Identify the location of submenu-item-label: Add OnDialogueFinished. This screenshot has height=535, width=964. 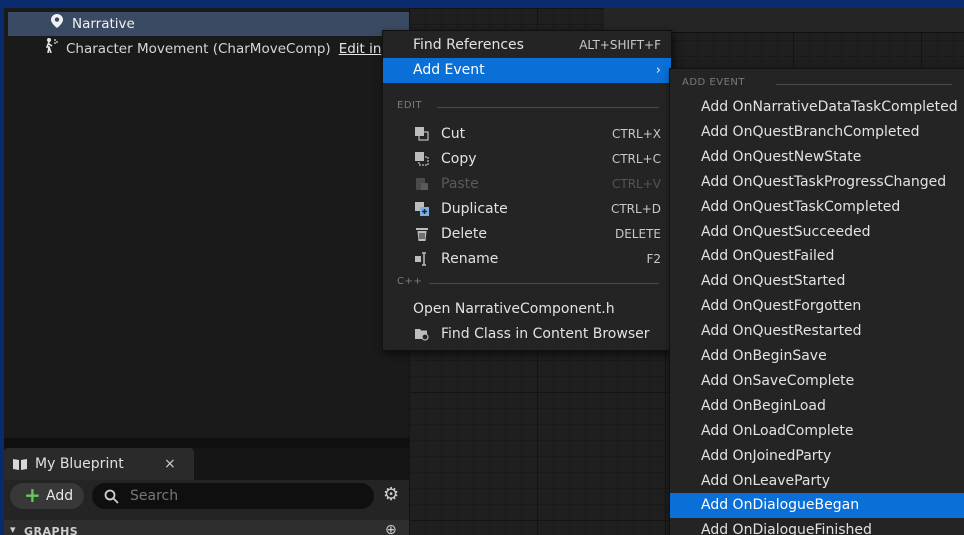
(786, 528).